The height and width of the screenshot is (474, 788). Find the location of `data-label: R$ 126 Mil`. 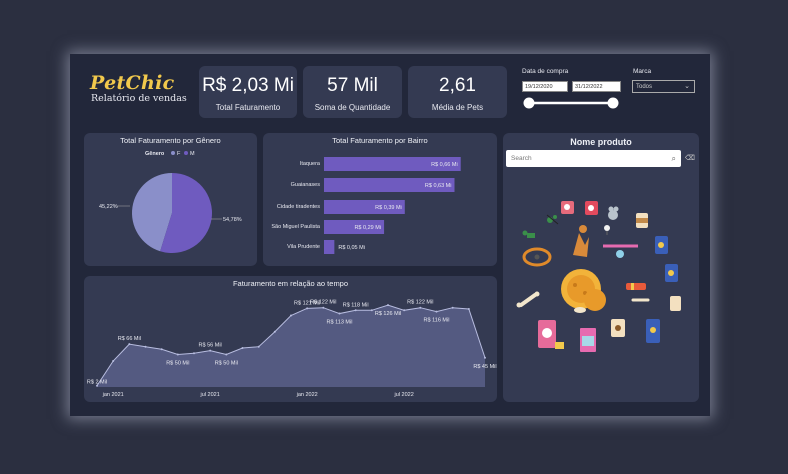

data-label: R$ 126 Mil is located at coordinates (388, 314).